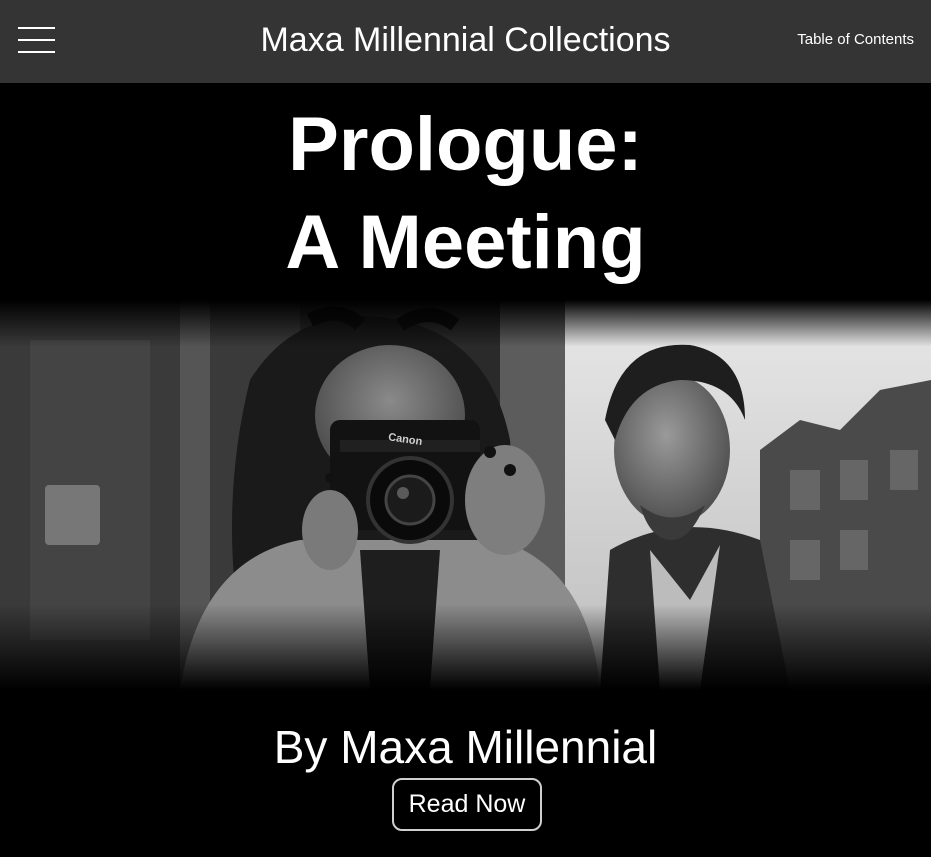  I want to click on chapter-title-line-1: Prologue:, so click(465, 144).